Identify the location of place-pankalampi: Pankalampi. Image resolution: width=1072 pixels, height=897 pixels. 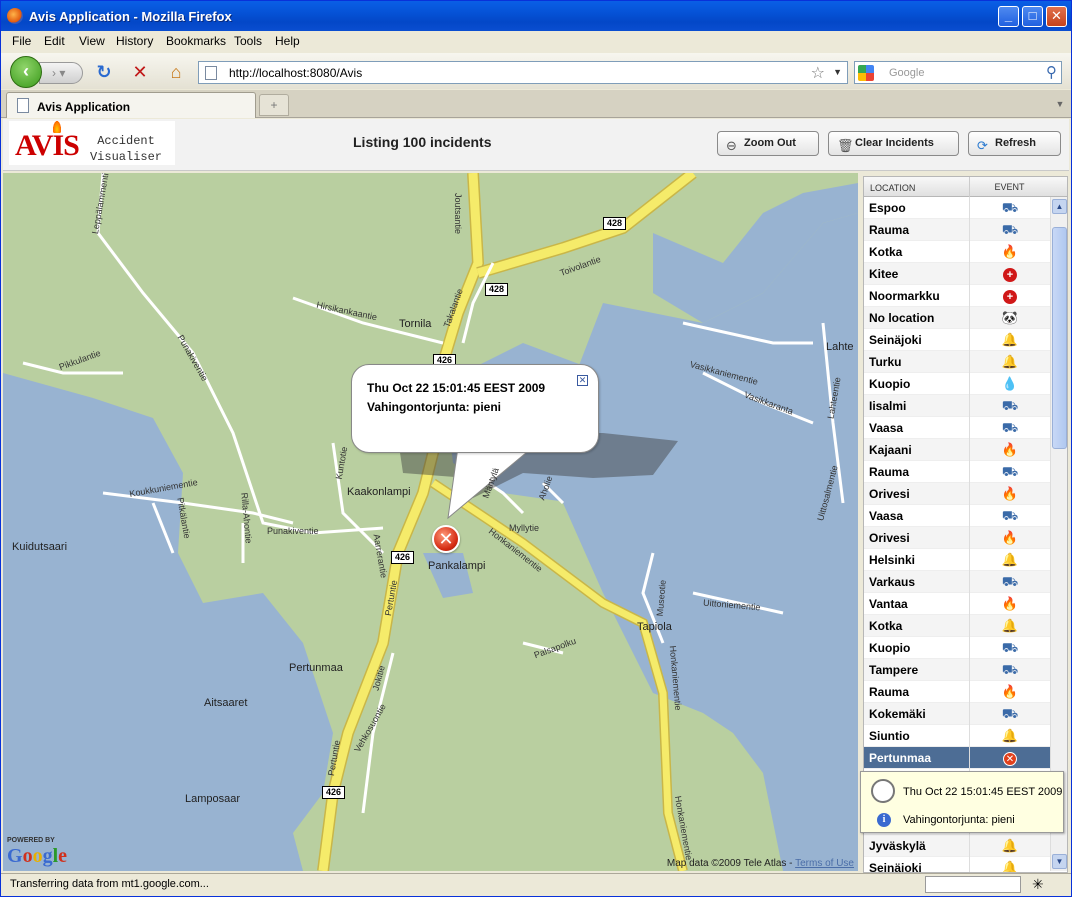
(457, 566).